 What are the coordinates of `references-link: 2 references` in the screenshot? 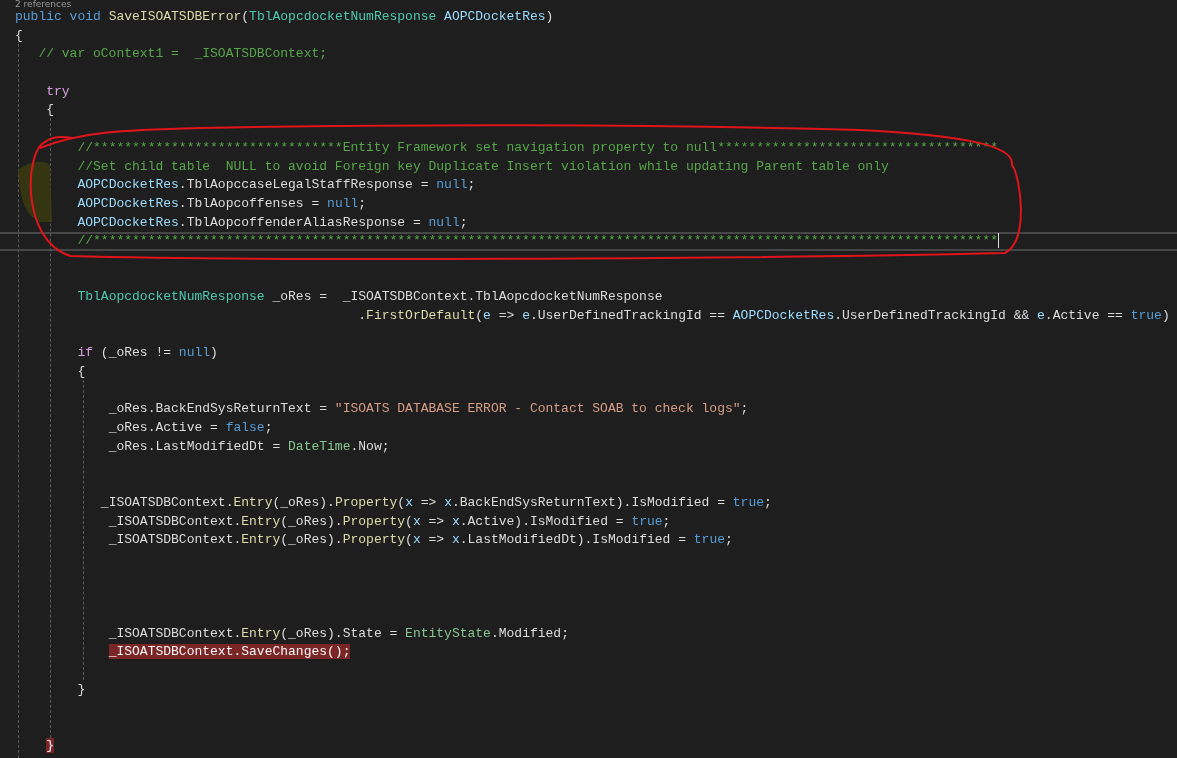 It's located at (36, 4).